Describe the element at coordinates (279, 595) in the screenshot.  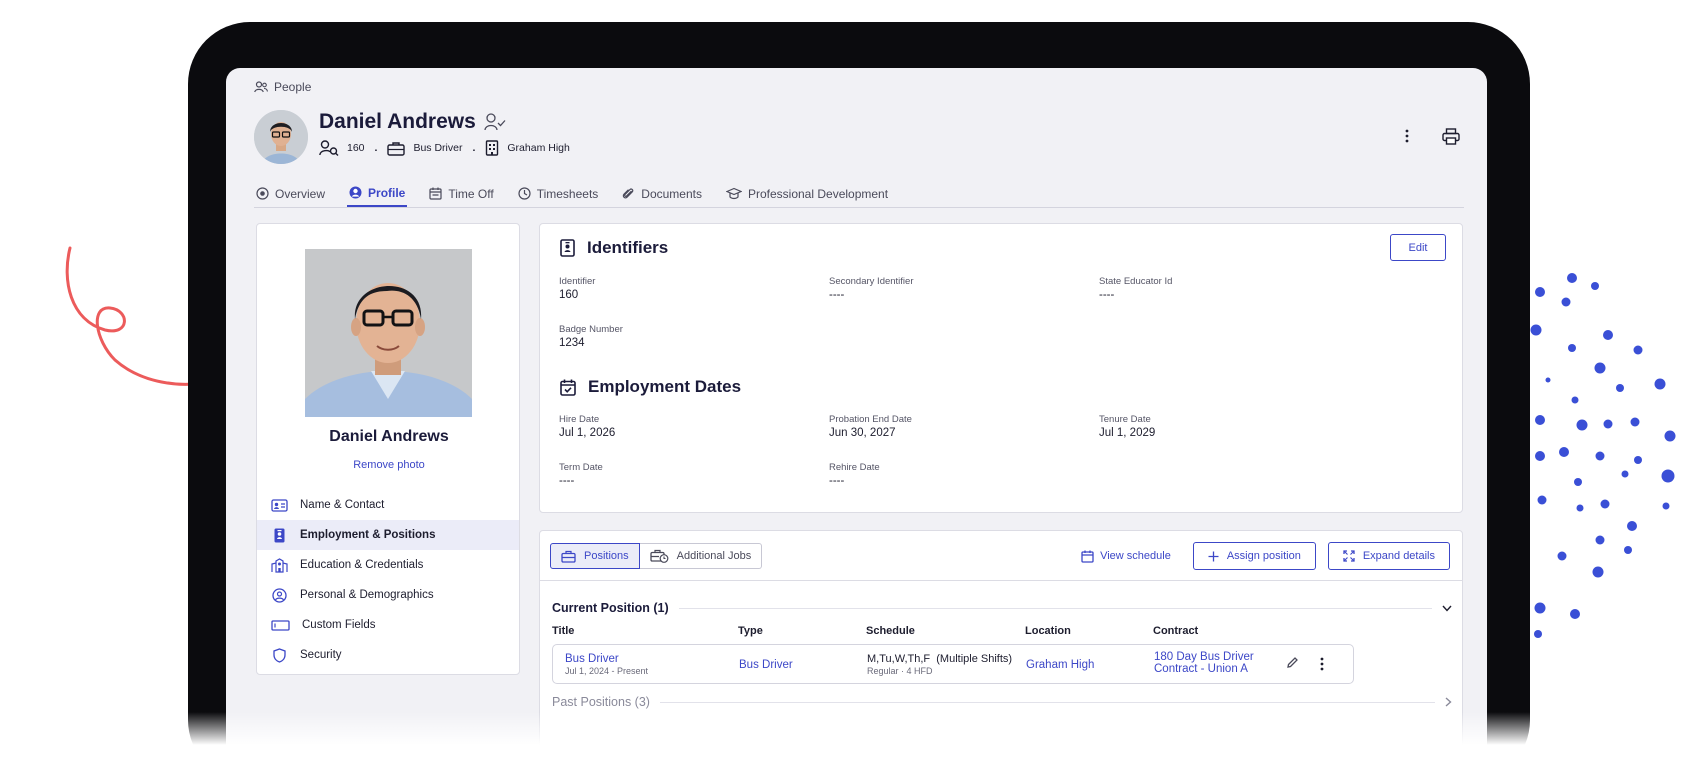
I see `person-circle-icon` at that location.